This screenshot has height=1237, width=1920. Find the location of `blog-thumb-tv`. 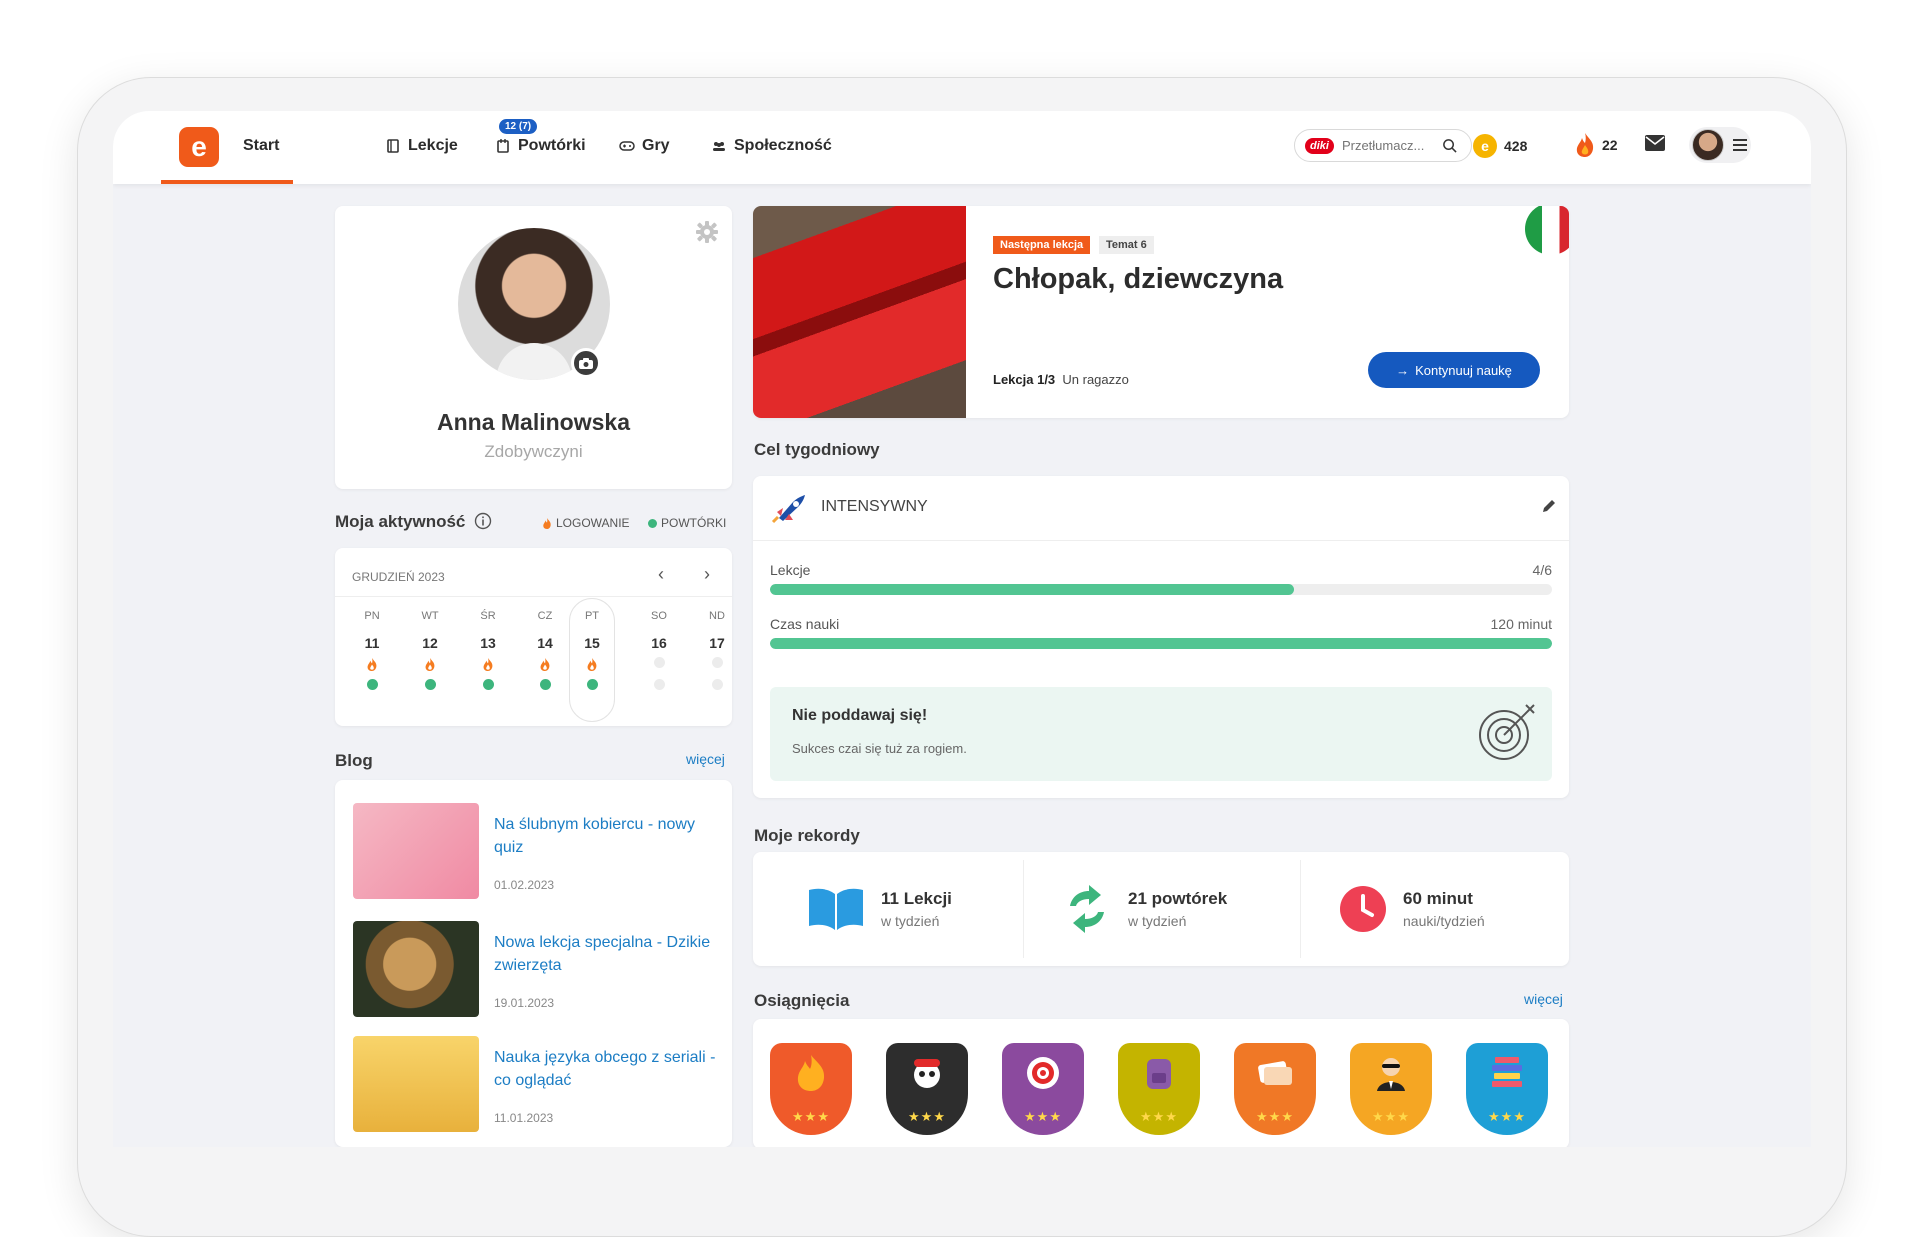

blog-thumb-tv is located at coordinates (416, 1084).